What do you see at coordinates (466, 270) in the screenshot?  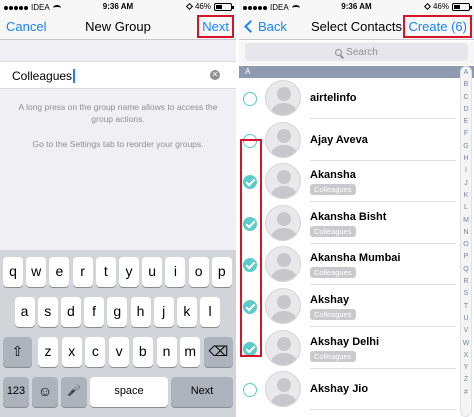 I see `index-letter: Q` at bounding box center [466, 270].